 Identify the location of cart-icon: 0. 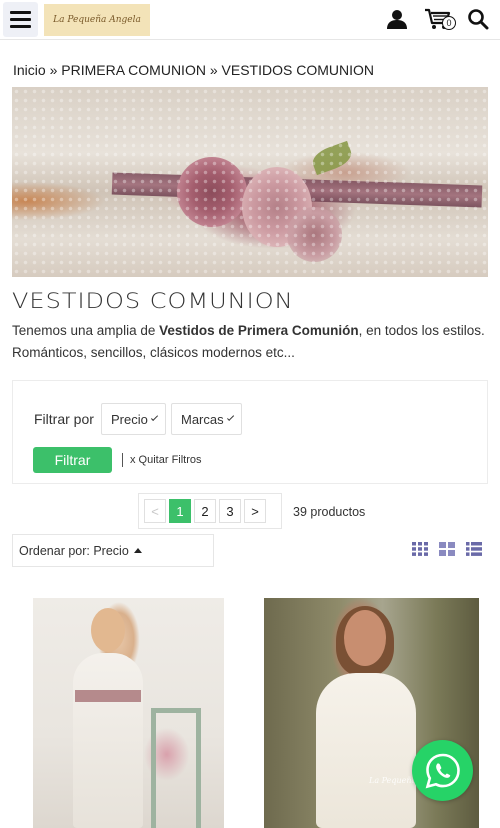
(438, 19).